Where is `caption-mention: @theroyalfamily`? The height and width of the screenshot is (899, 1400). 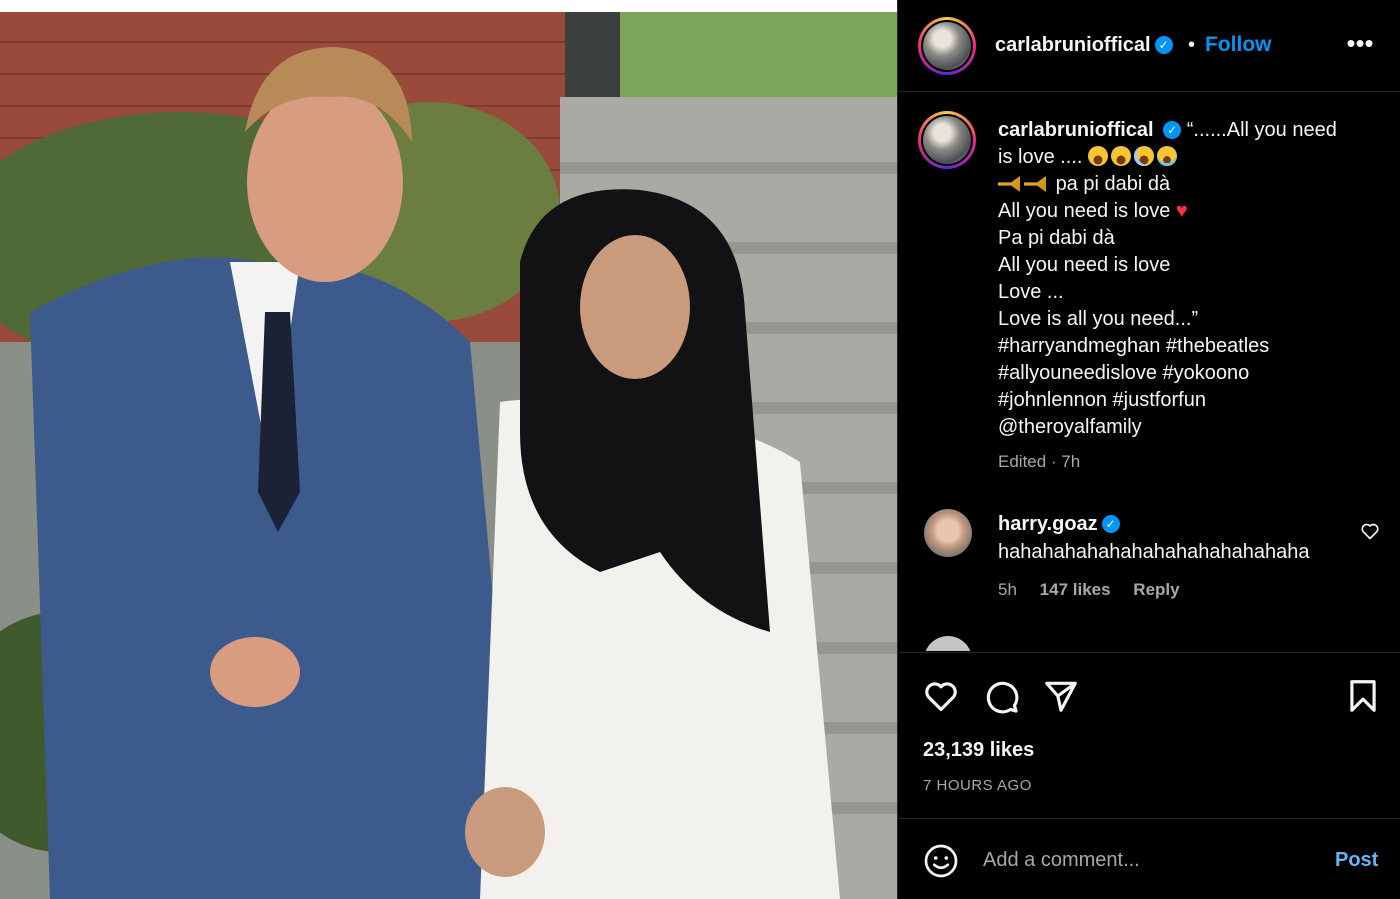
caption-mention: @theroyalfamily is located at coordinates (1183, 427).